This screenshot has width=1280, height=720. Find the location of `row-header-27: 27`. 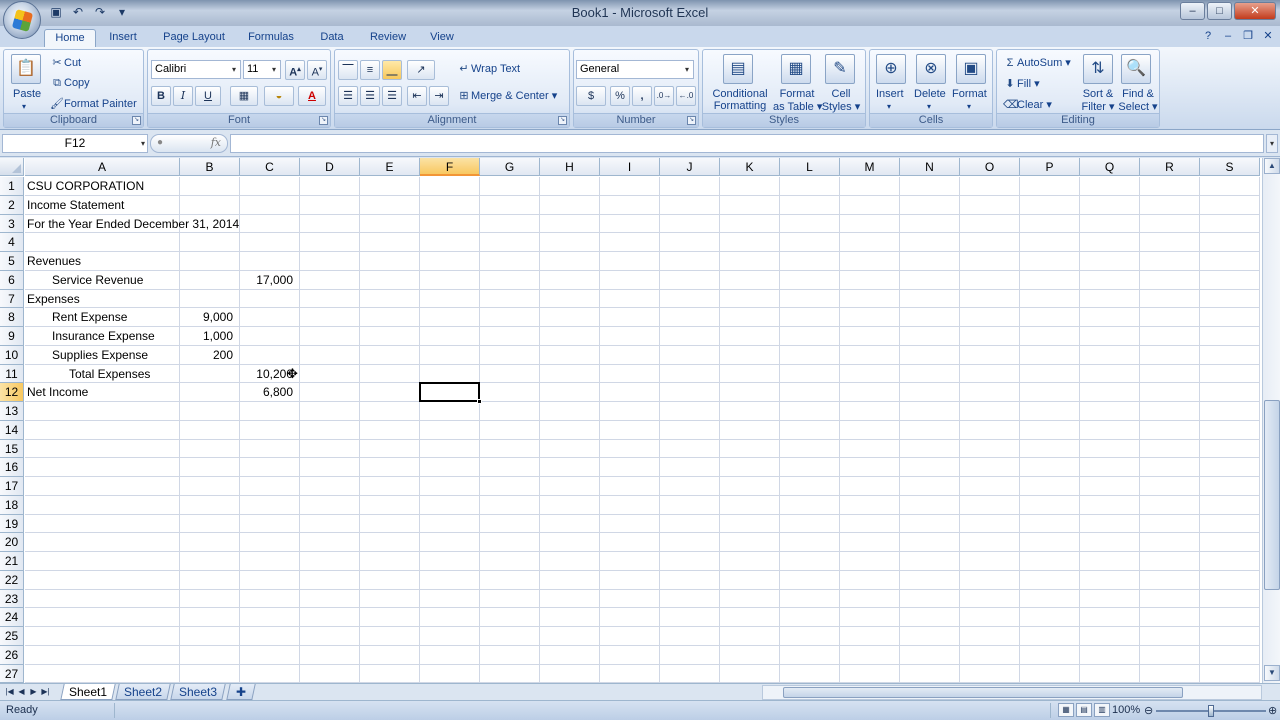

row-header-27: 27 is located at coordinates (12, 673).